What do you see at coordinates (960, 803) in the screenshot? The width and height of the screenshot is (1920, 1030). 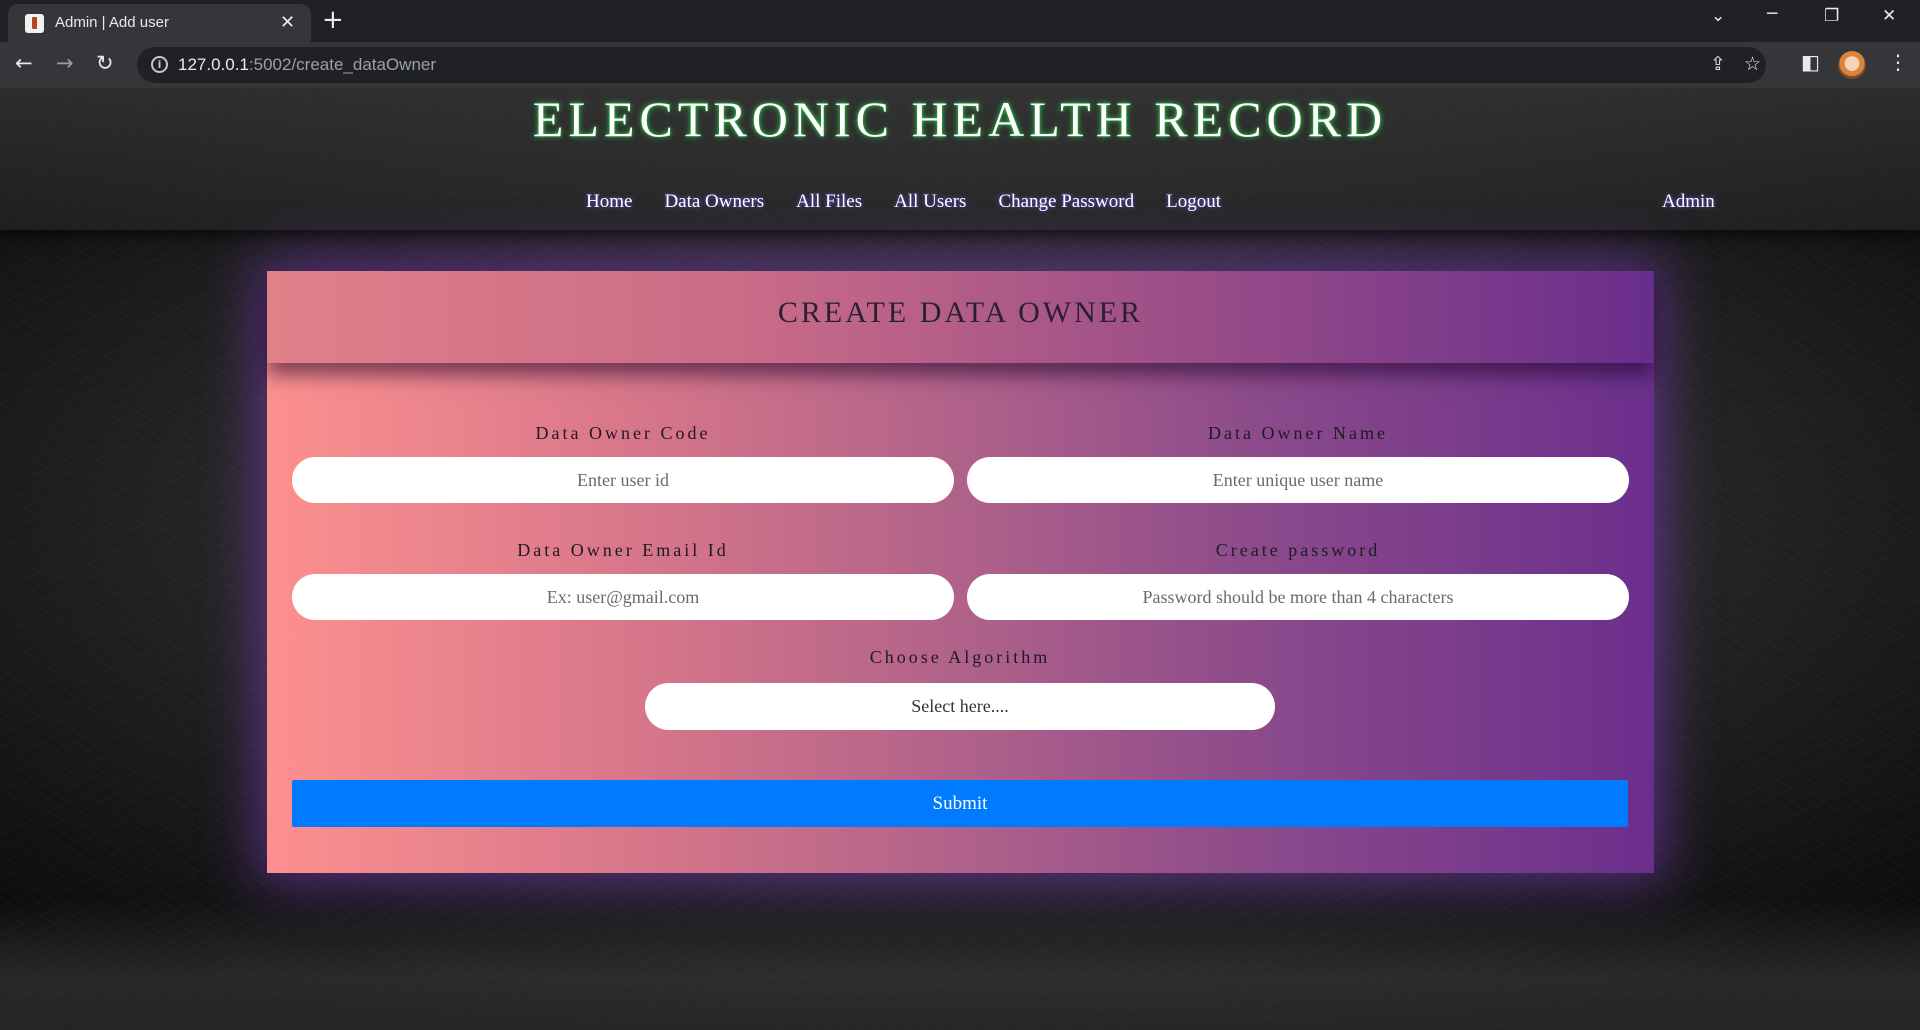 I see `submit-button: Submit` at bounding box center [960, 803].